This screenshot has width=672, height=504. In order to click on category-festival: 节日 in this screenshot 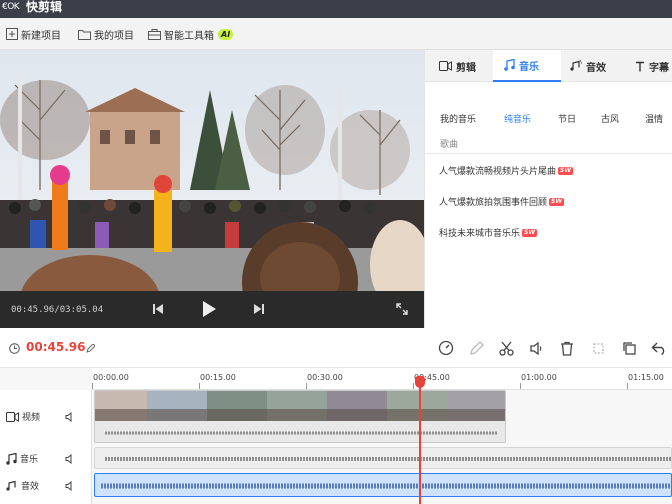, I will do `click(567, 118)`.